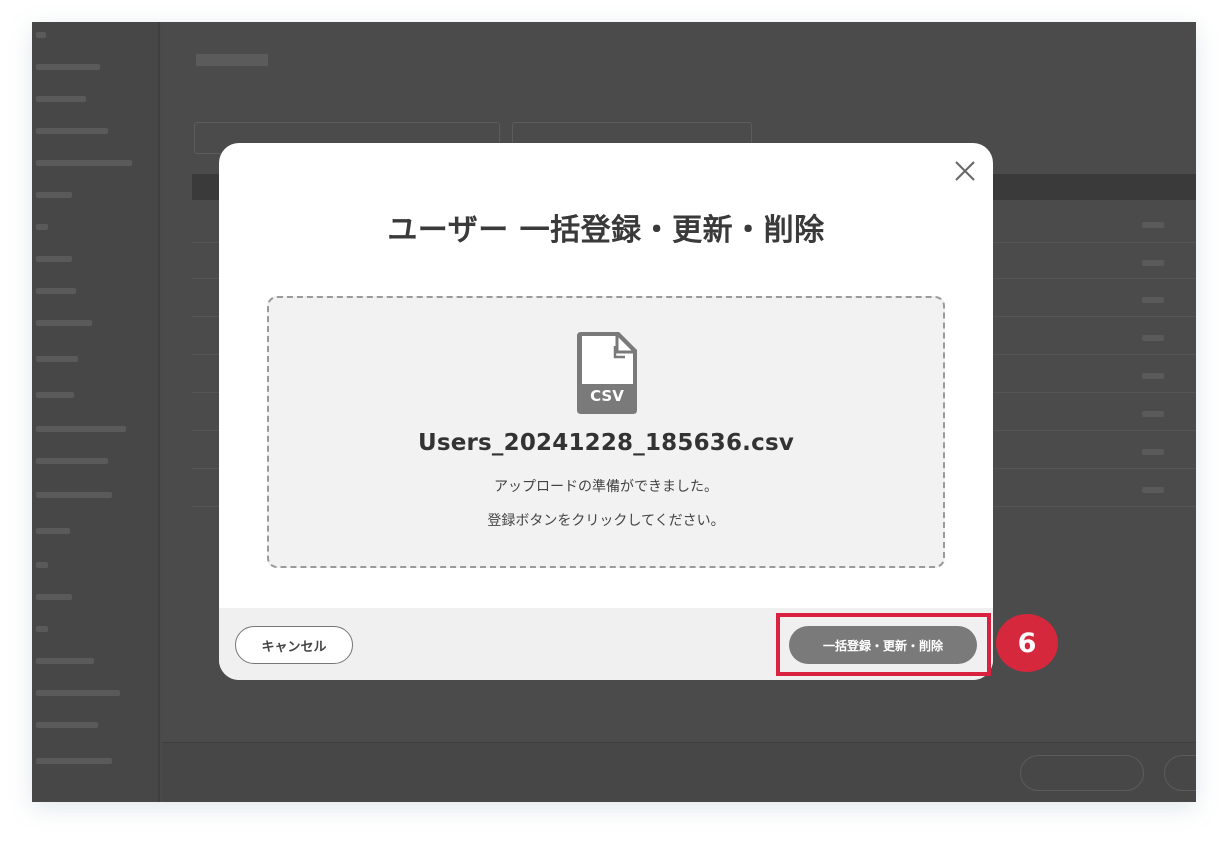  I want to click on csv-label: CSV, so click(607, 396).